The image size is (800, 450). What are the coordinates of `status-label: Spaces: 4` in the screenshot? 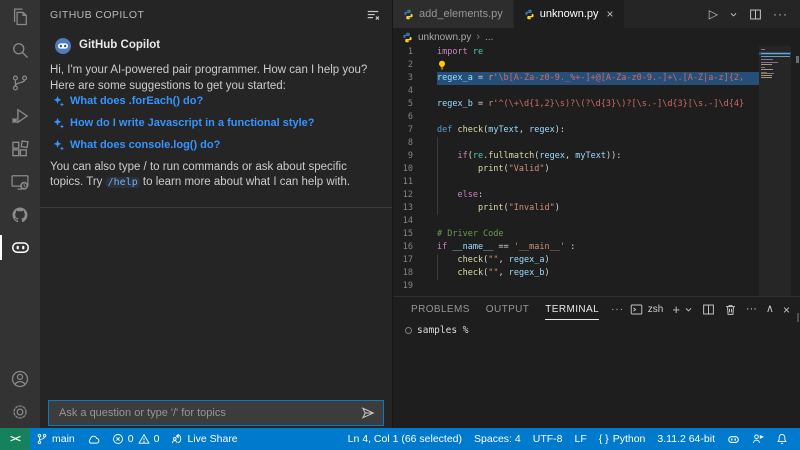 It's located at (497, 439).